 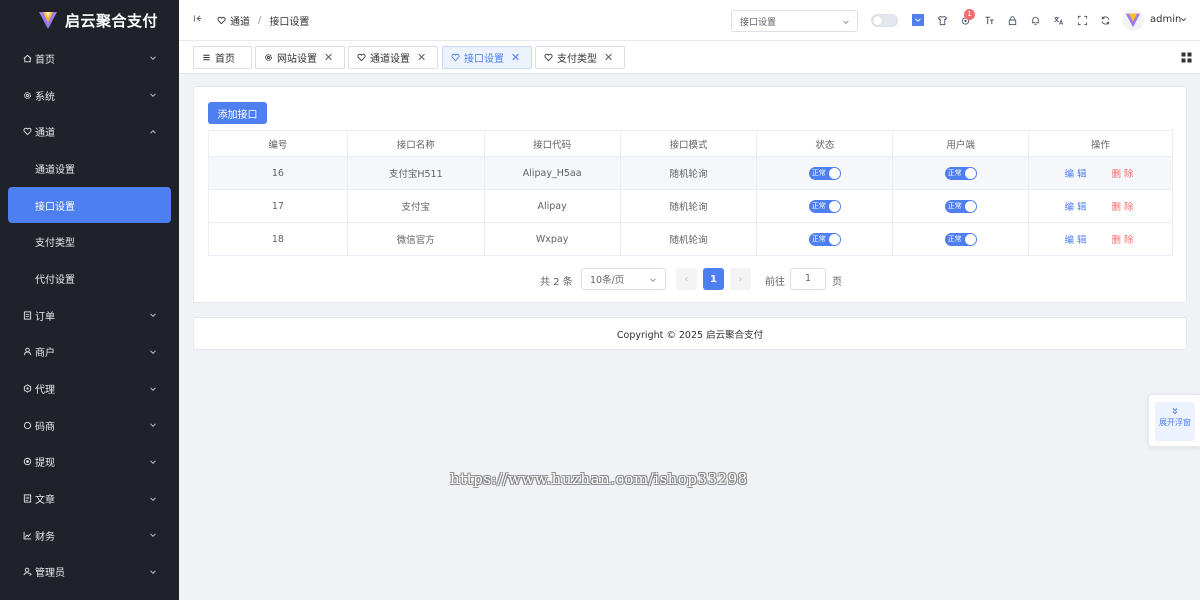 What do you see at coordinates (240, 20) in the screenshot?
I see `breadcrumb-item: 通道` at bounding box center [240, 20].